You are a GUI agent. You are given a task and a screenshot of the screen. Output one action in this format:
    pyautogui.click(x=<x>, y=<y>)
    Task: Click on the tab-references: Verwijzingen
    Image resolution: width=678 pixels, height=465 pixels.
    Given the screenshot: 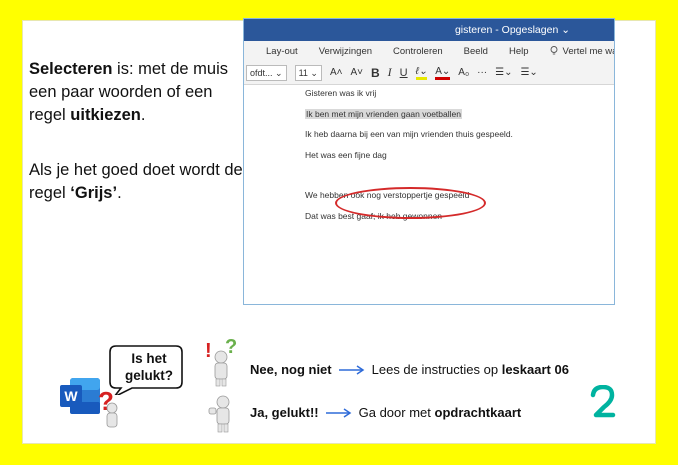 What is the action you would take?
    pyautogui.click(x=345, y=51)
    